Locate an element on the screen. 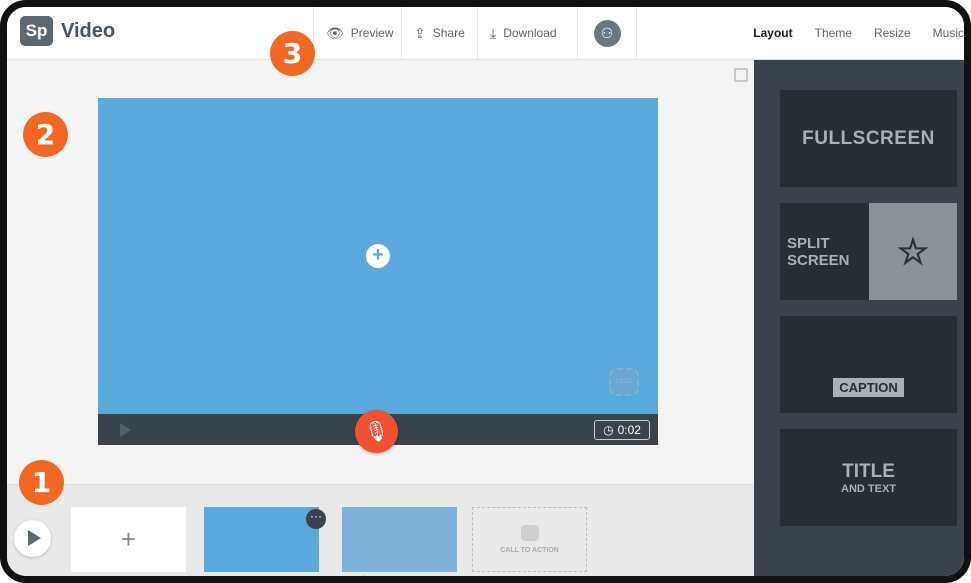  split-label: SPLIT SCREEN is located at coordinates (818, 252).